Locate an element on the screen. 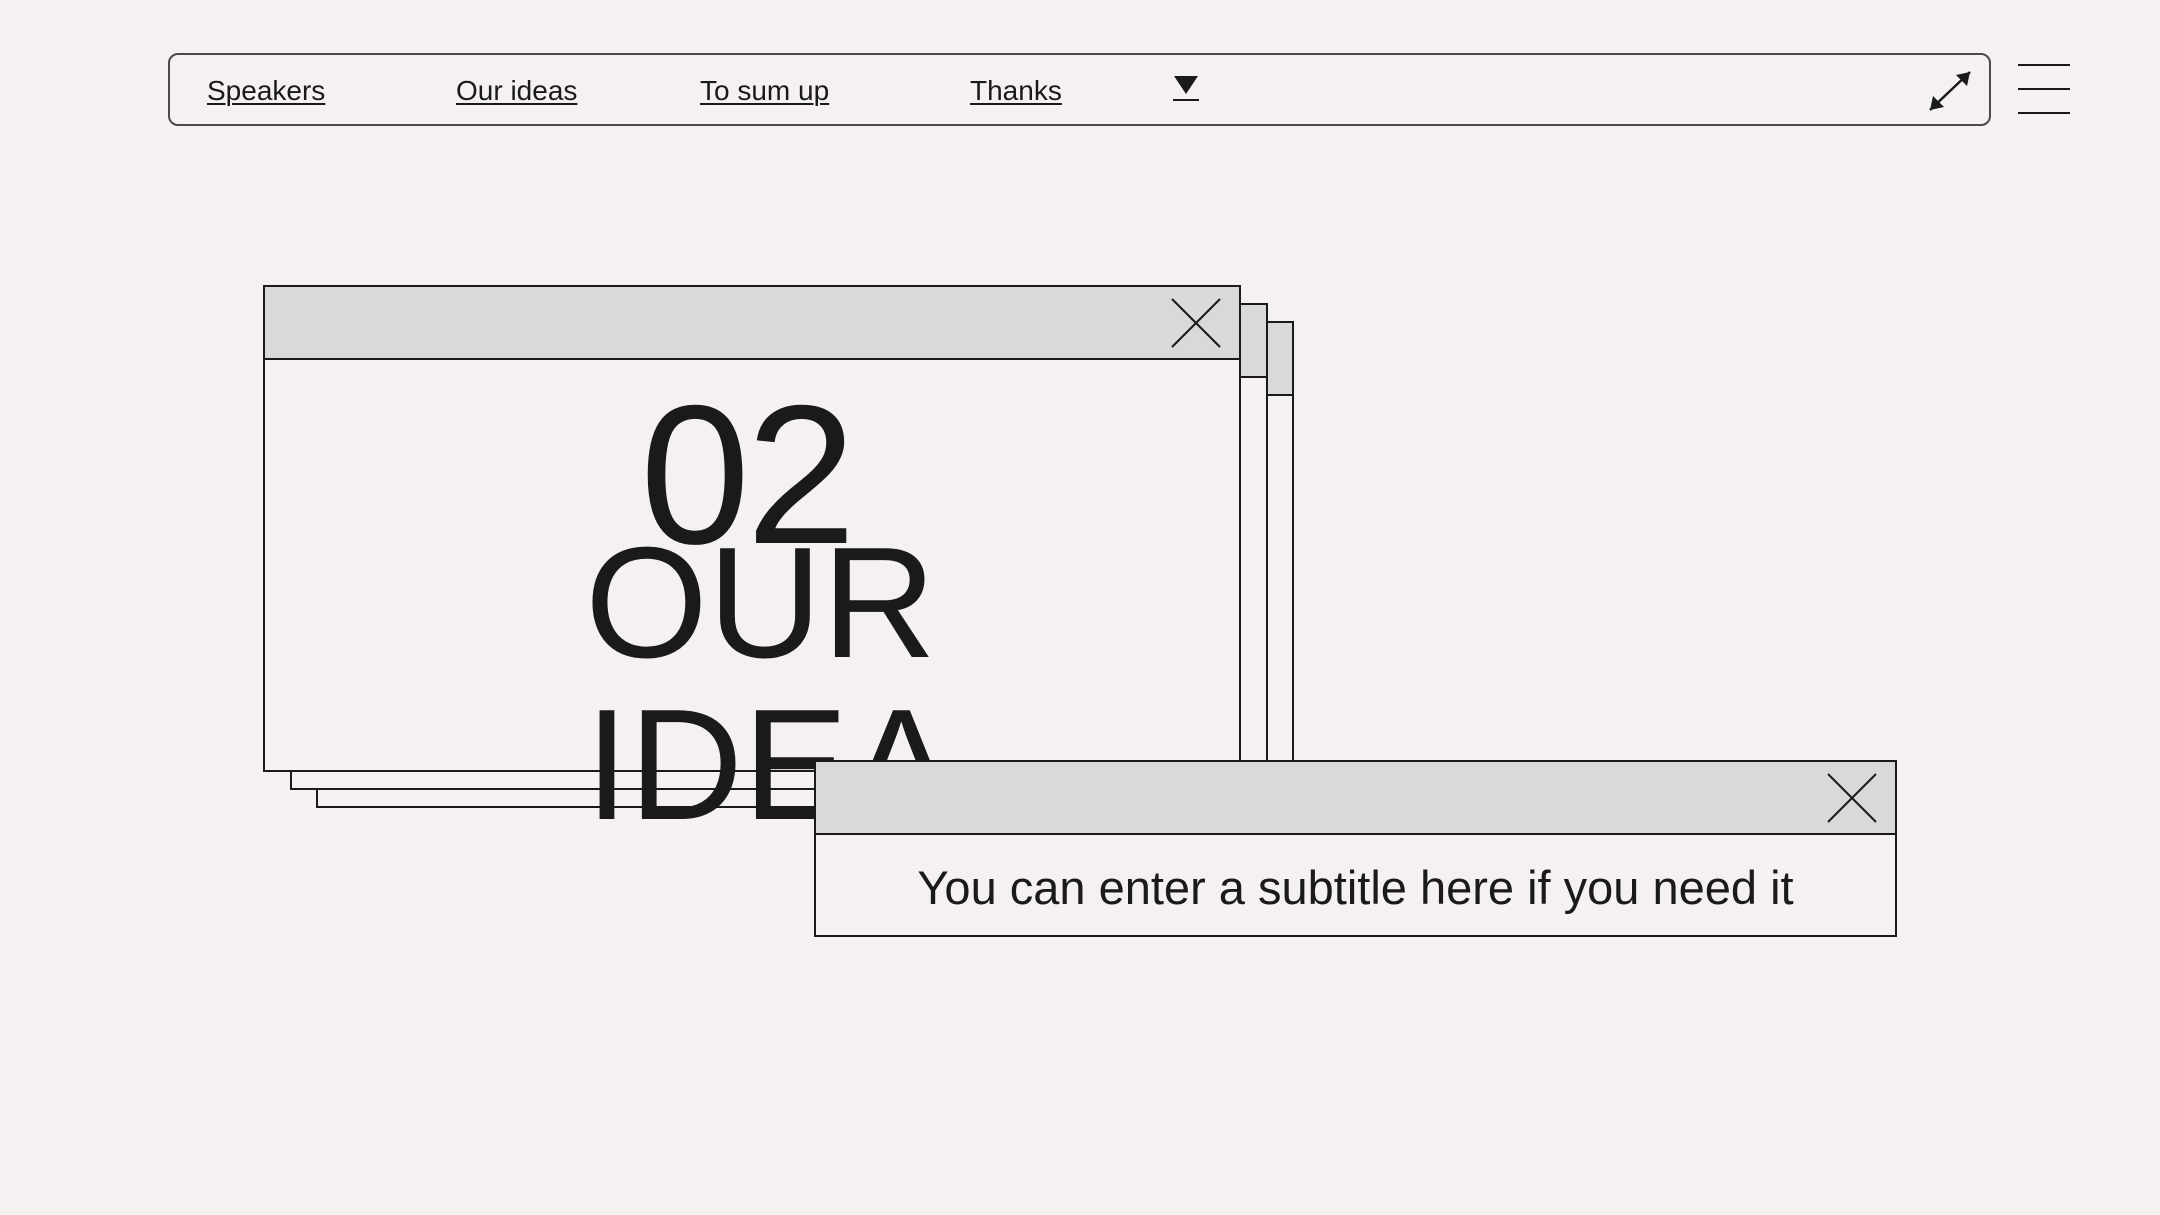 Image resolution: width=2160 pixels, height=1215 pixels. hamburger-menu-icon is located at coordinates (2045, 89).